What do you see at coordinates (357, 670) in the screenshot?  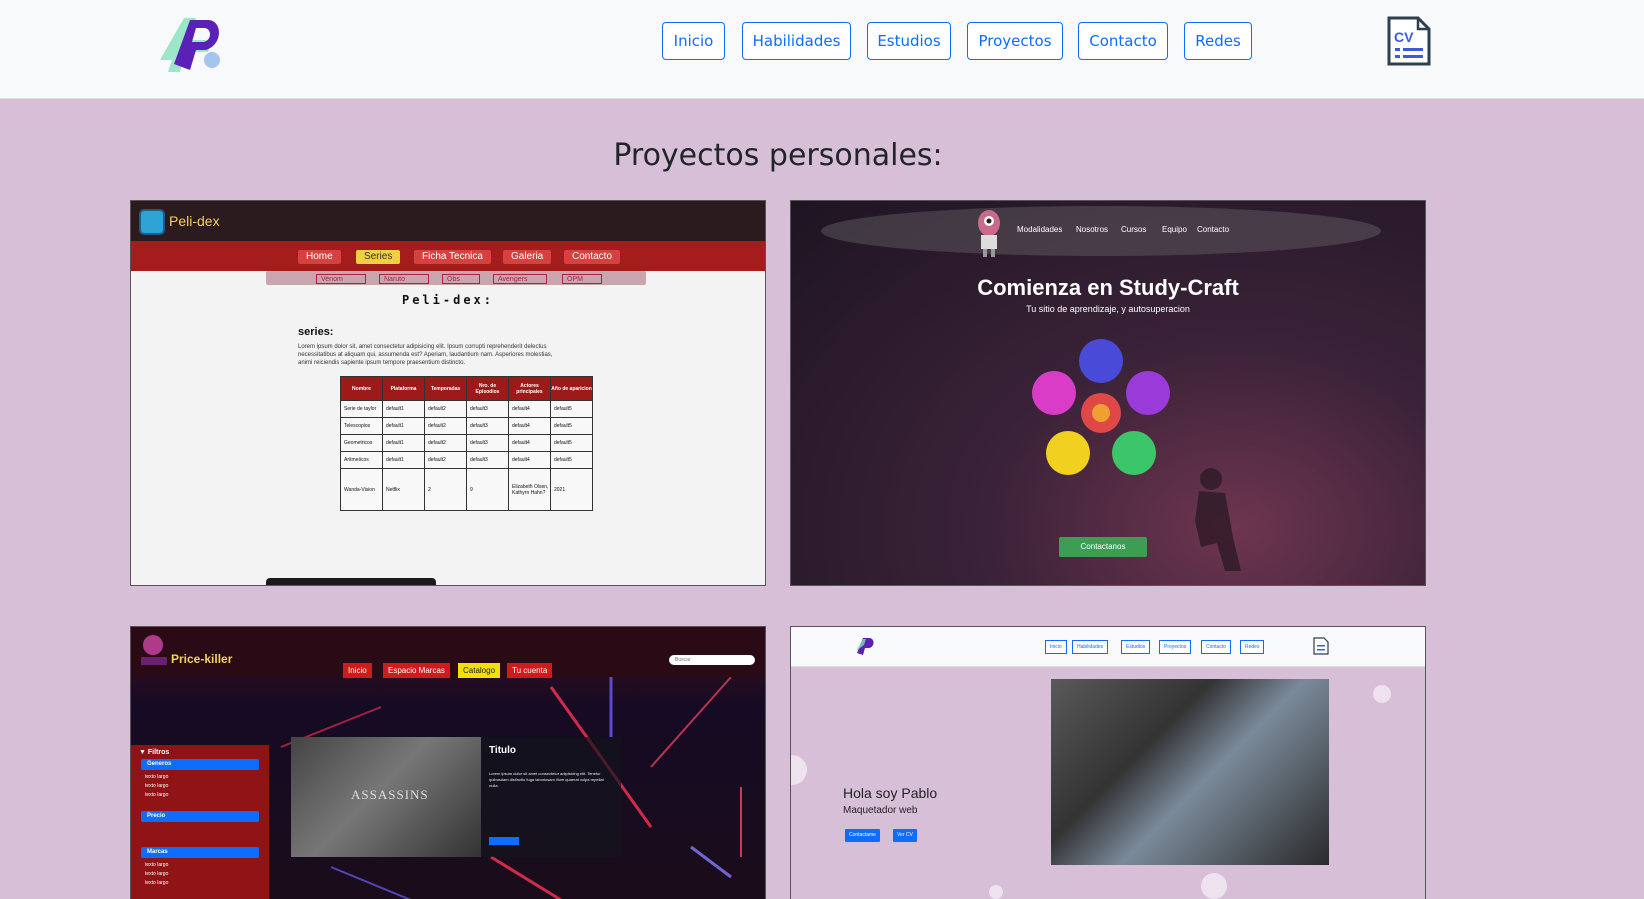 I see `price-killer-nav-item: Inicio` at bounding box center [357, 670].